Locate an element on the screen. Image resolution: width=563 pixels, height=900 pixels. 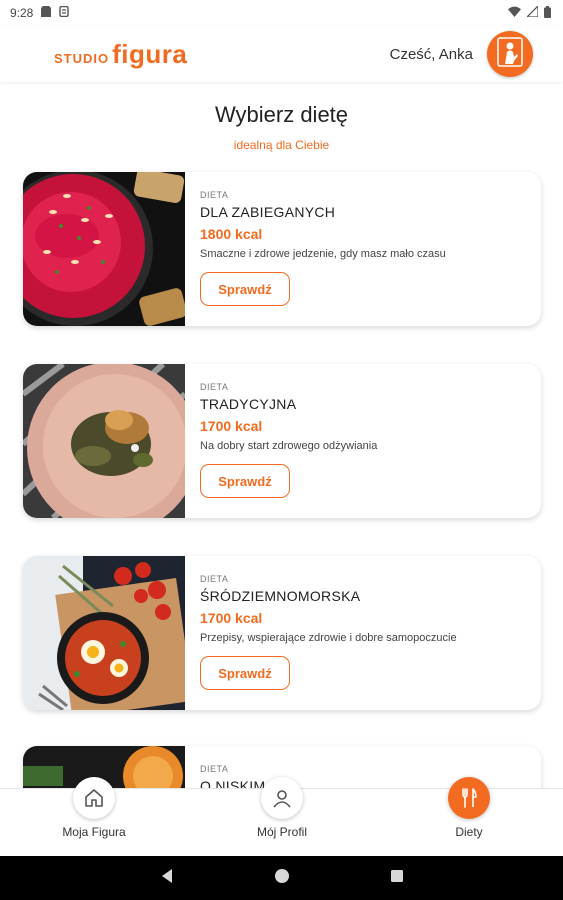
bottom-navigation: Moja Figura Mój Profil Diety is located at coordinates (281, 817).